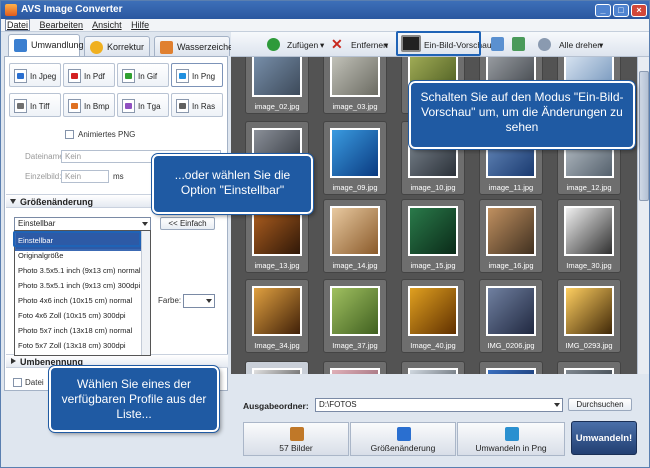 Image resolution: width=650 pixels, height=468 pixels. Describe the element at coordinates (277, 265) in the screenshot. I see `thumbnail-caption: image_13.jpg` at that location.